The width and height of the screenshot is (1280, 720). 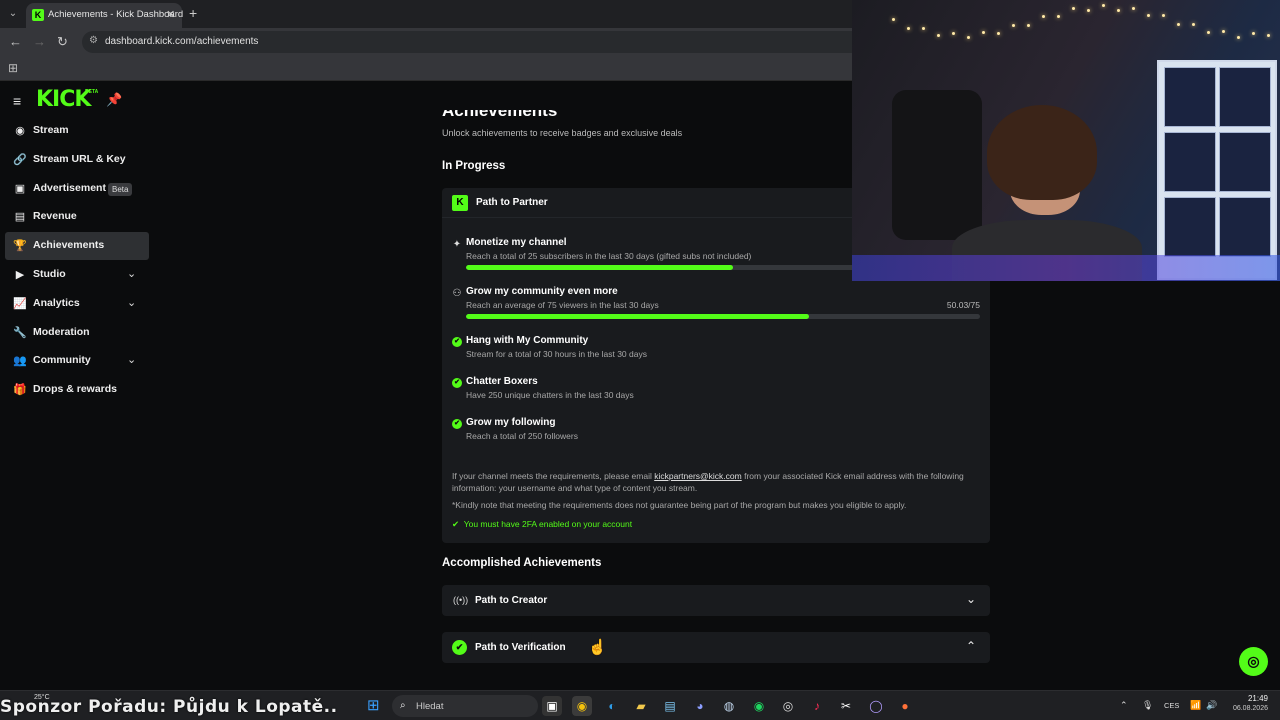 What do you see at coordinates (1066, 268) in the screenshot?
I see `webcam-led-strip` at bounding box center [1066, 268].